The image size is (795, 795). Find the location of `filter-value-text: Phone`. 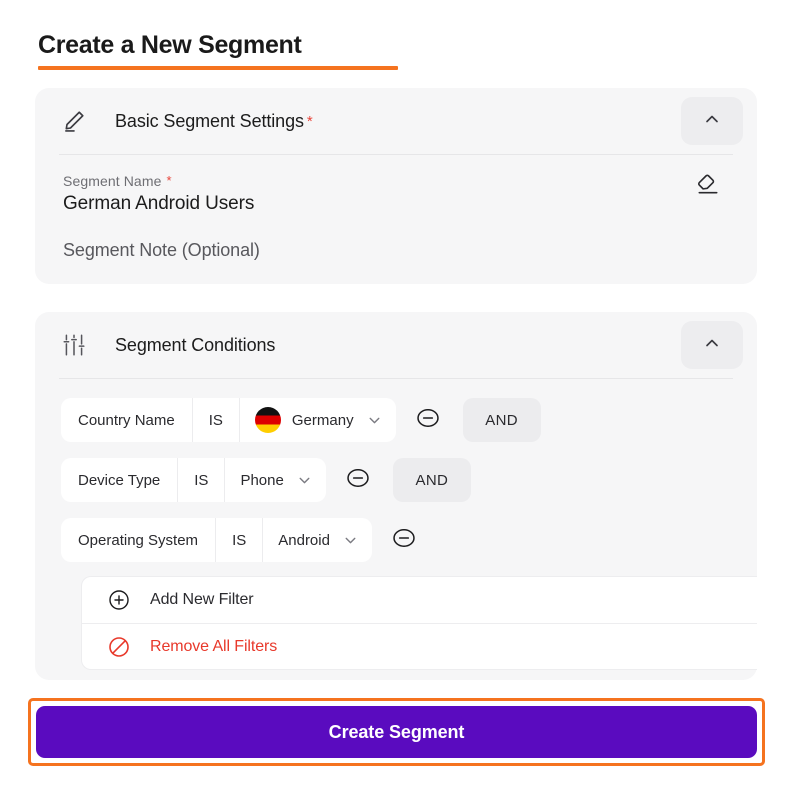

filter-value-text: Phone is located at coordinates (262, 480).